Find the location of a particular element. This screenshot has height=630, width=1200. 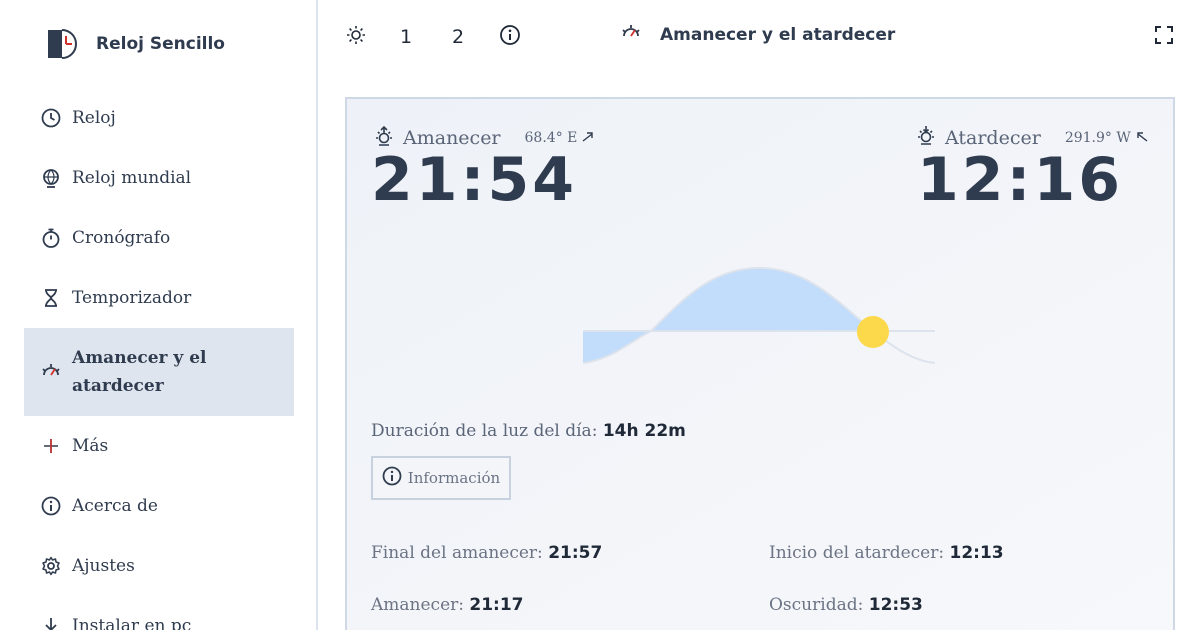

information-button: Información is located at coordinates (441, 478).